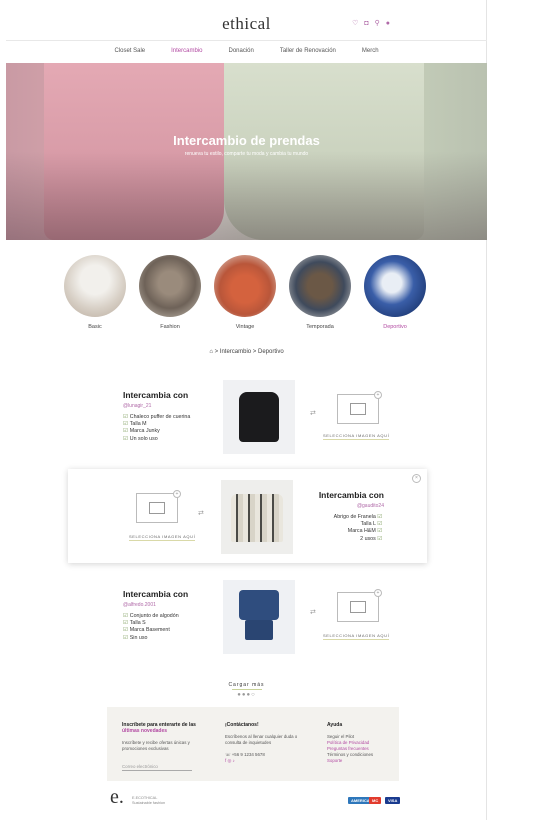 This screenshot has width=558, height=820. What do you see at coordinates (245, 327) in the screenshot?
I see `category-label: Vintage` at bounding box center [245, 327].